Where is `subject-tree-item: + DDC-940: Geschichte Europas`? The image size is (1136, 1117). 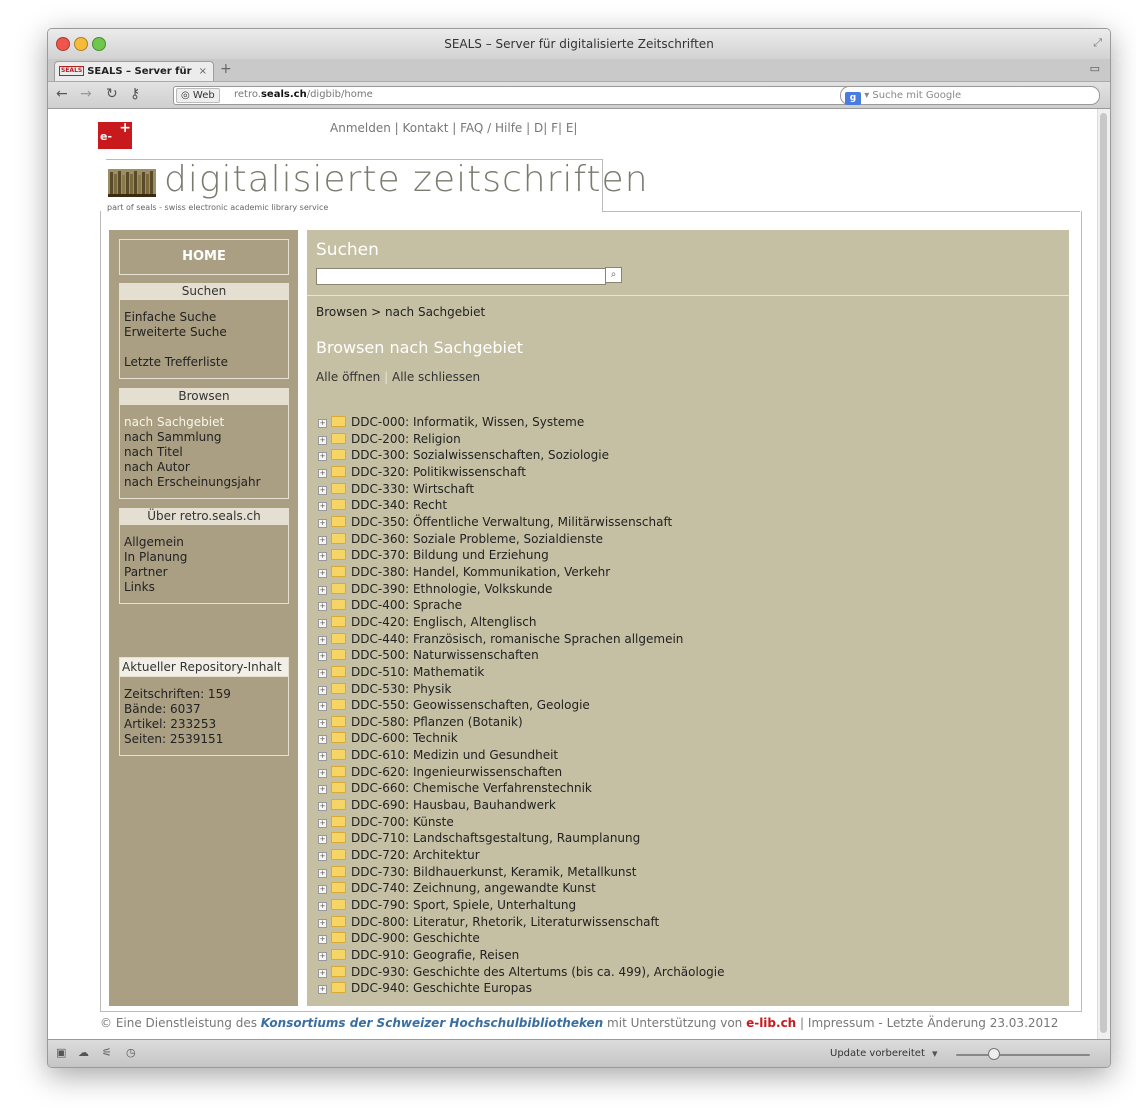
subject-tree-item: + DDC-940: Geschichte Europas is located at coordinates (688, 988).